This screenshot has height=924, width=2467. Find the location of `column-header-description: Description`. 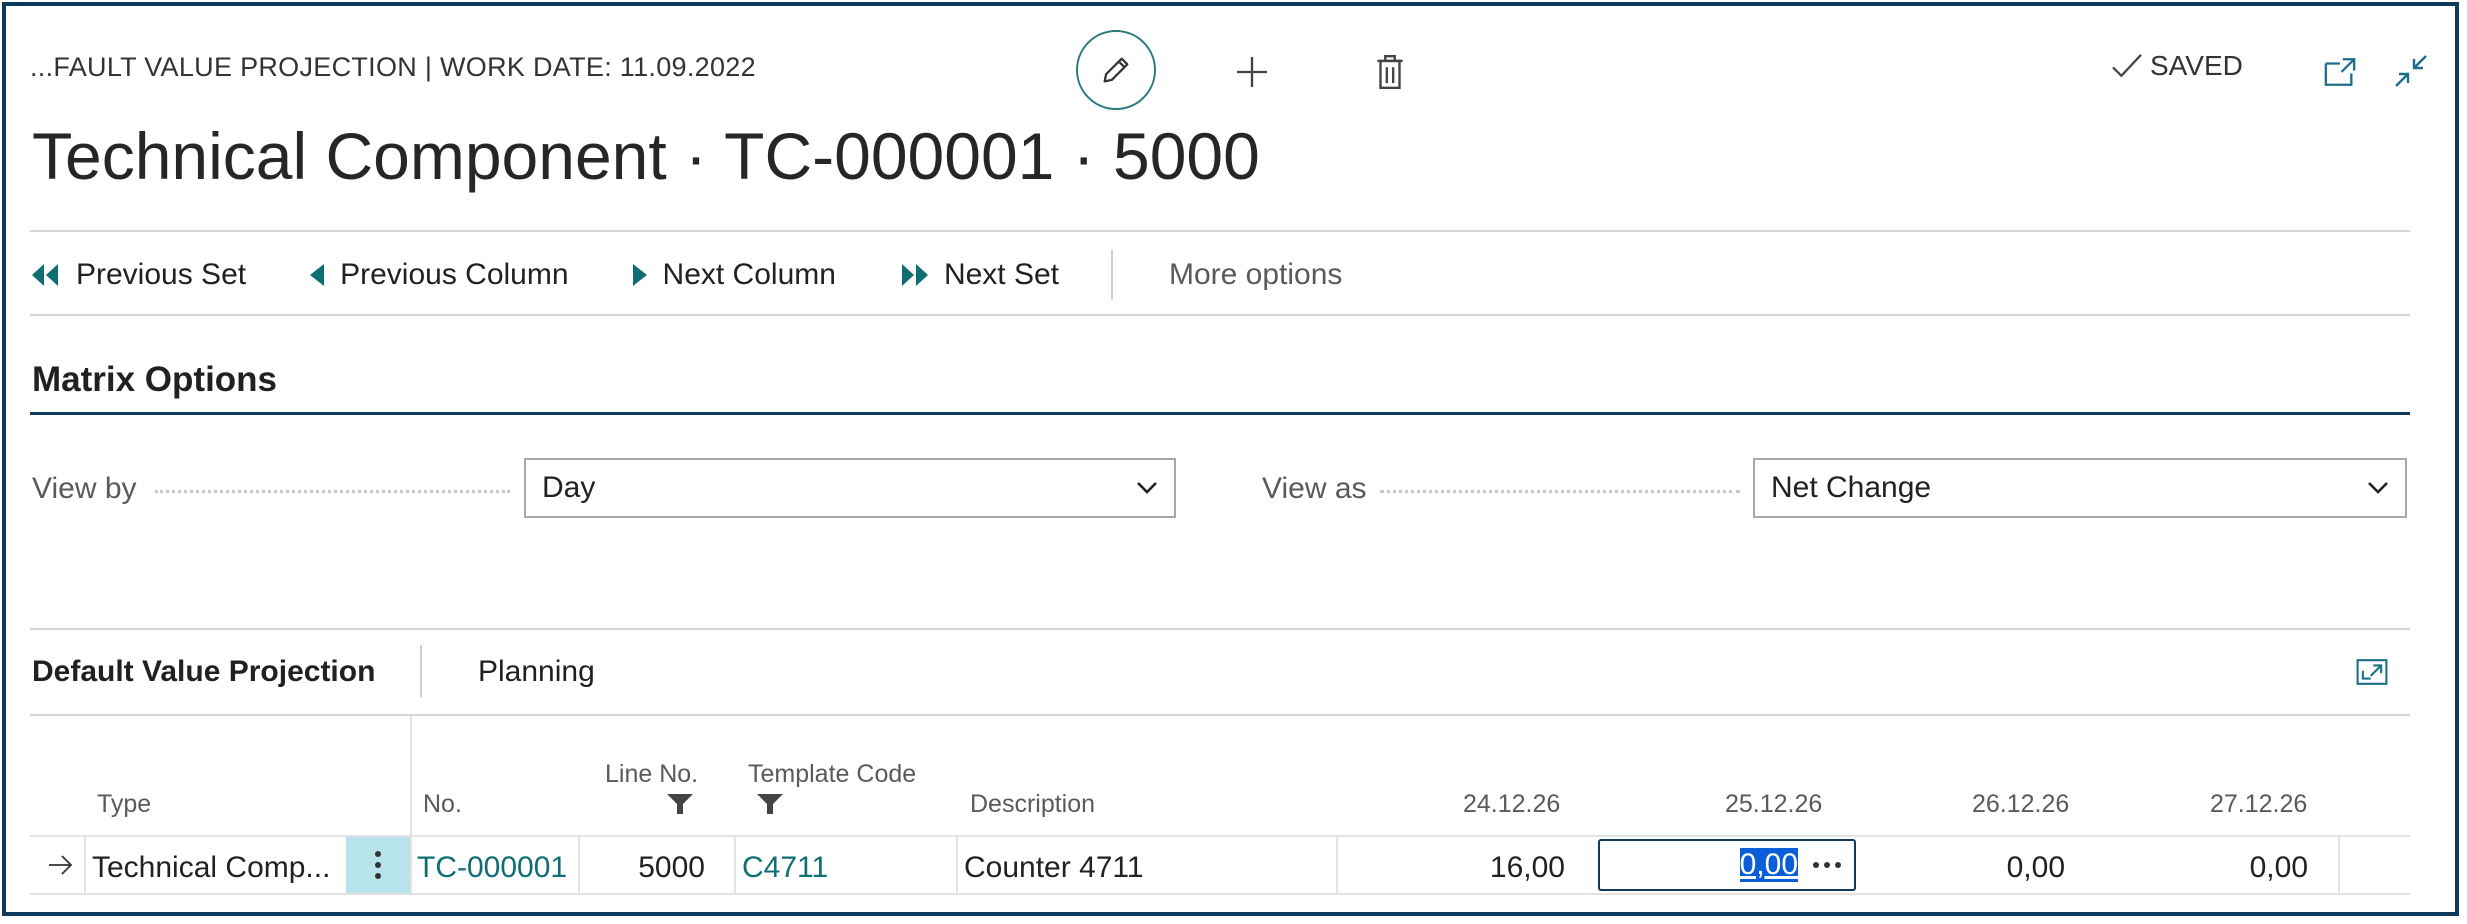

column-header-description: Description is located at coordinates (1032, 804).